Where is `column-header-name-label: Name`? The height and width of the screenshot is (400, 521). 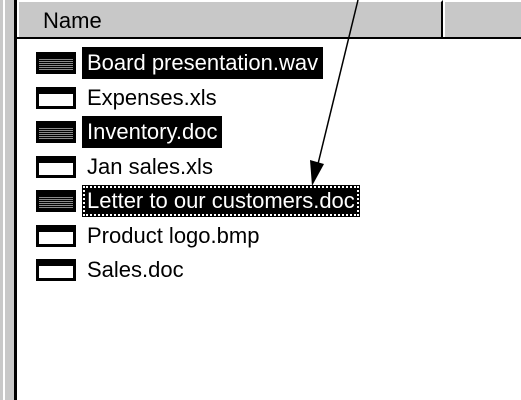
column-header-name-label: Name is located at coordinates (72, 20).